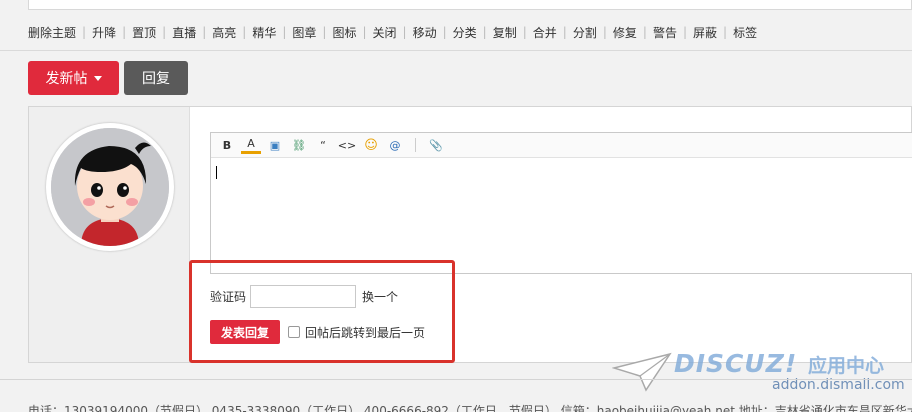  What do you see at coordinates (625, 32) in the screenshot?
I see `moderation-action: 修复` at bounding box center [625, 32].